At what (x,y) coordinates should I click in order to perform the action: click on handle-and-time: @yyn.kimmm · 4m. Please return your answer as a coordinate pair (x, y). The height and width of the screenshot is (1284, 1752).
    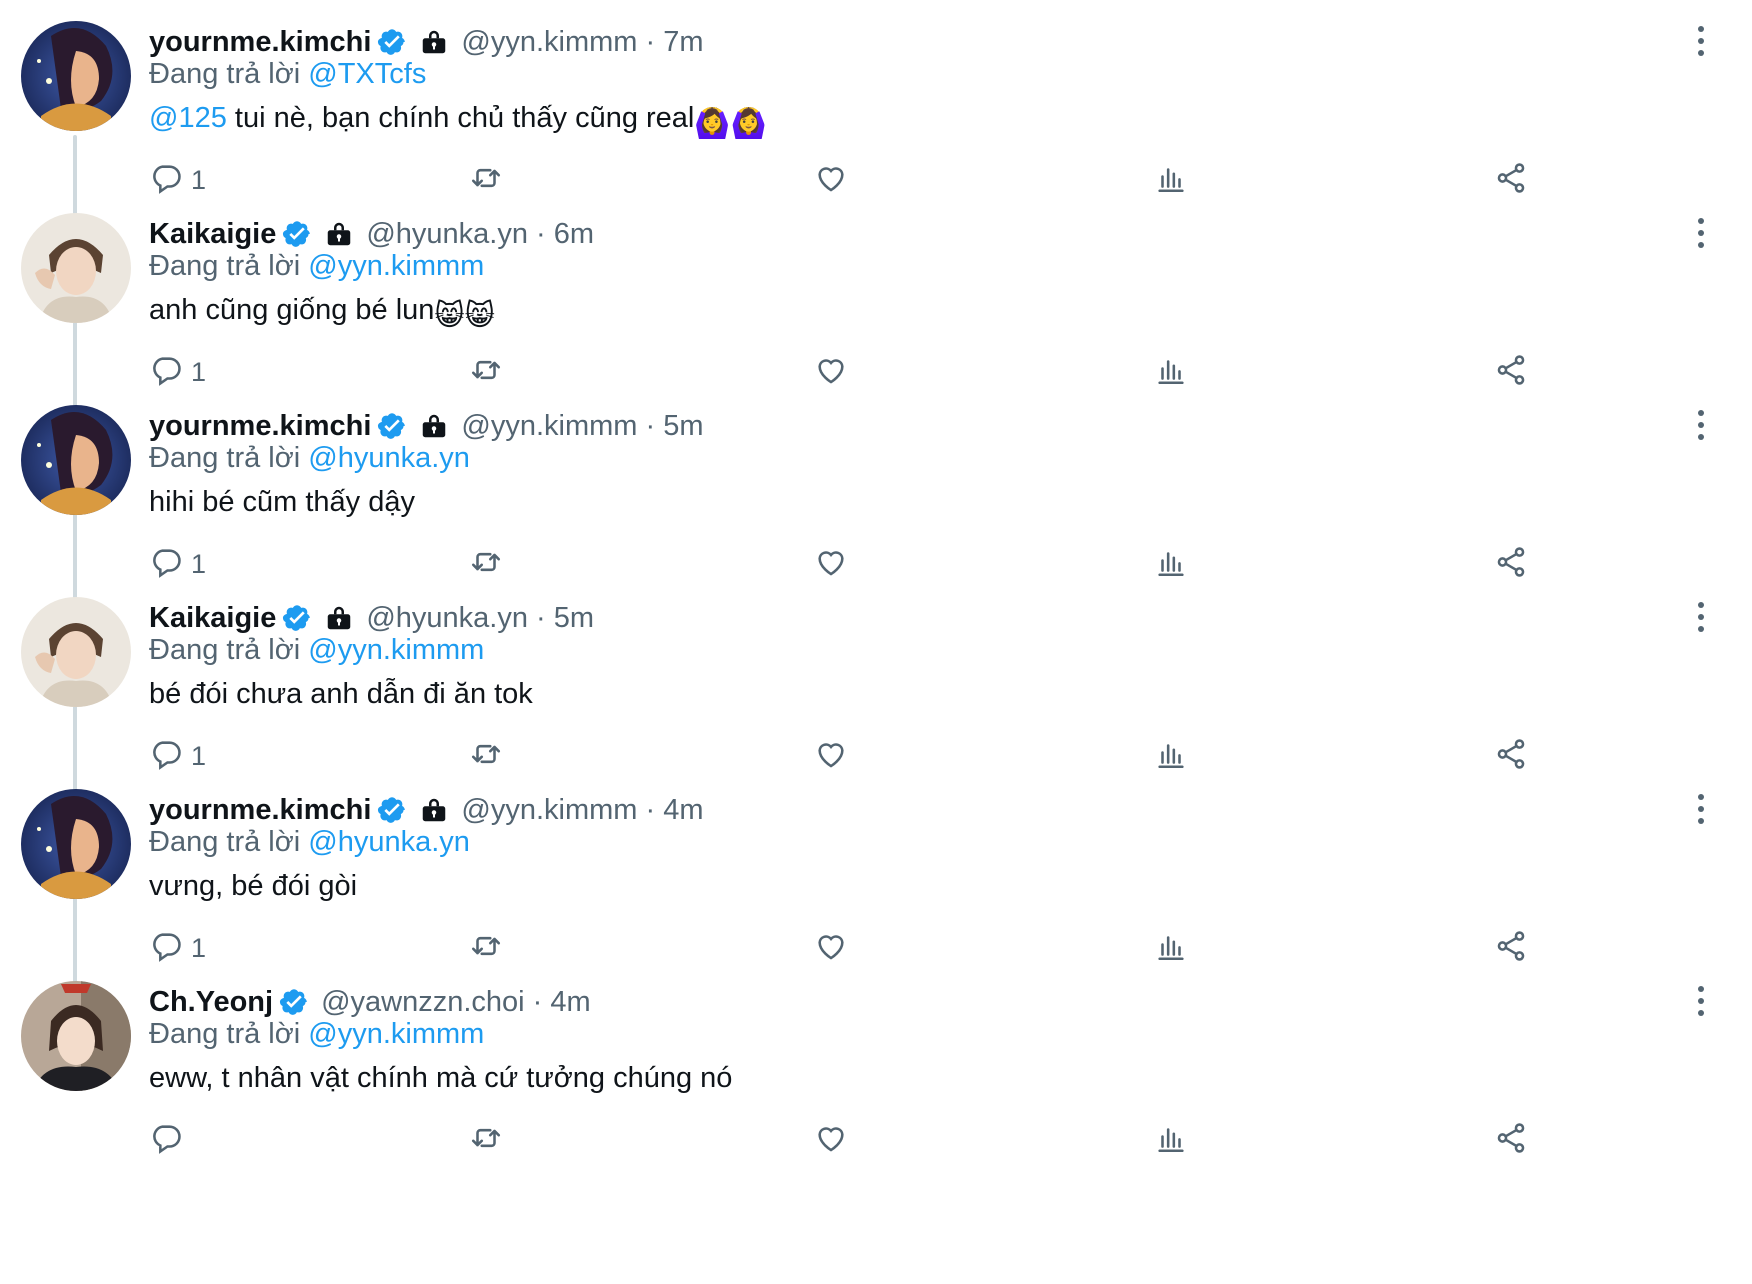
    Looking at the image, I should click on (582, 809).